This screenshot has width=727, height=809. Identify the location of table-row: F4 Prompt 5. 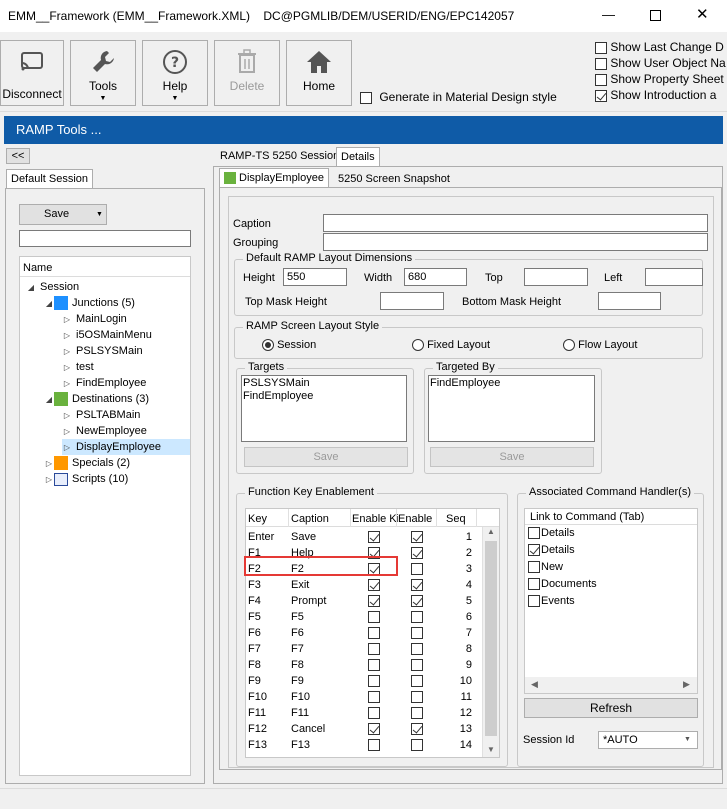
(364, 601).